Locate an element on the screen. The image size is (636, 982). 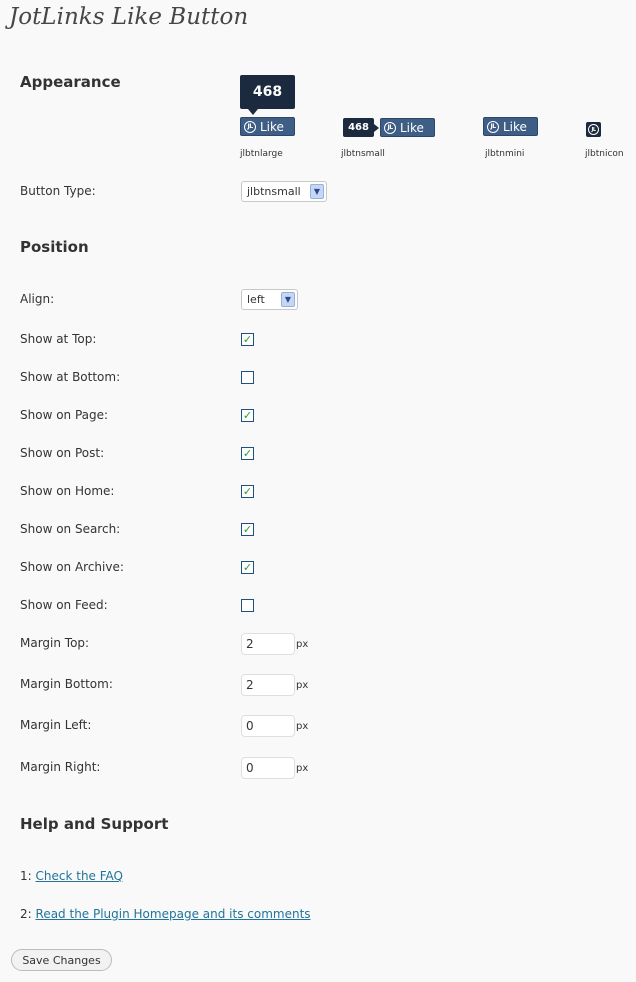
caption-jlbtnmini: jlbtnmini is located at coordinates (505, 154).